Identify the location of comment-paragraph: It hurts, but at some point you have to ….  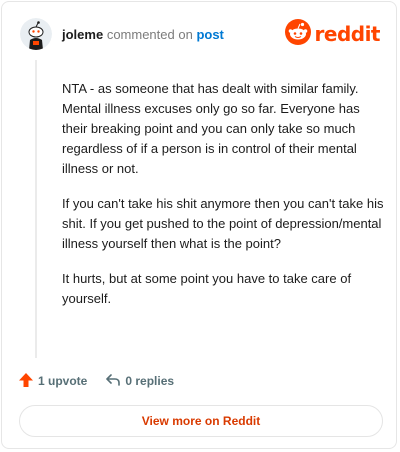
(207, 288).